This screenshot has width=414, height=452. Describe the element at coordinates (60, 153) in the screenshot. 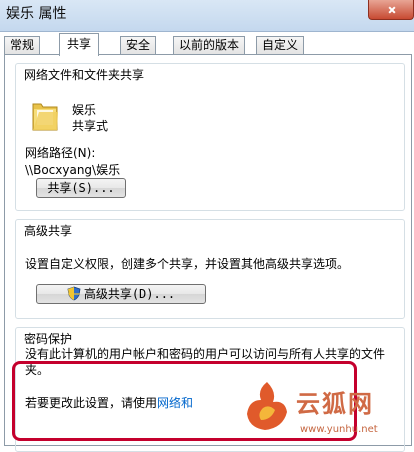

I see `network-path-label: 网络路径(N):` at that location.